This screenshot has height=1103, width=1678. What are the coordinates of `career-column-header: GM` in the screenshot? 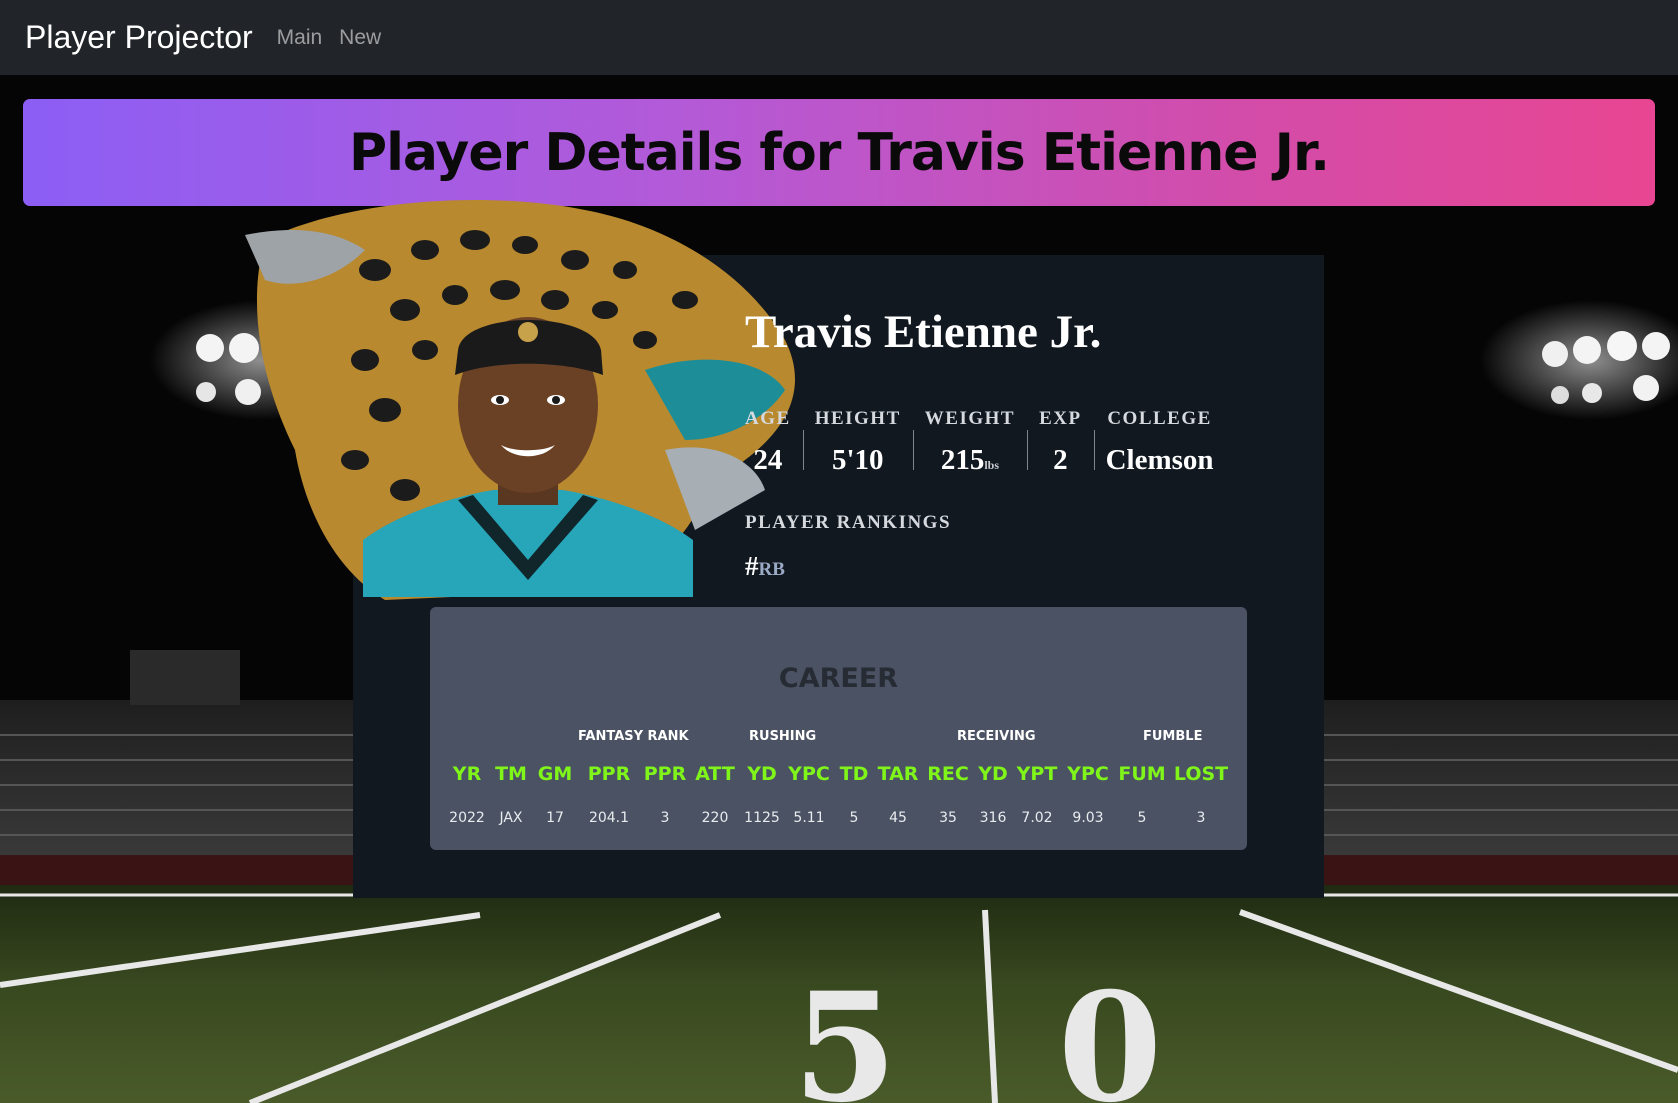 It's located at (555, 774).